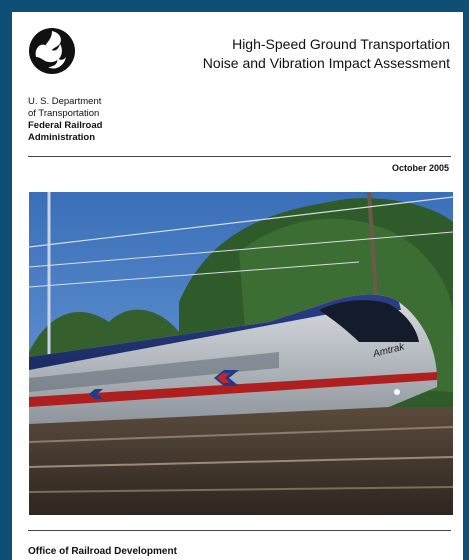  I want to click on office-name: Office of Railroad Development, so click(102, 551).